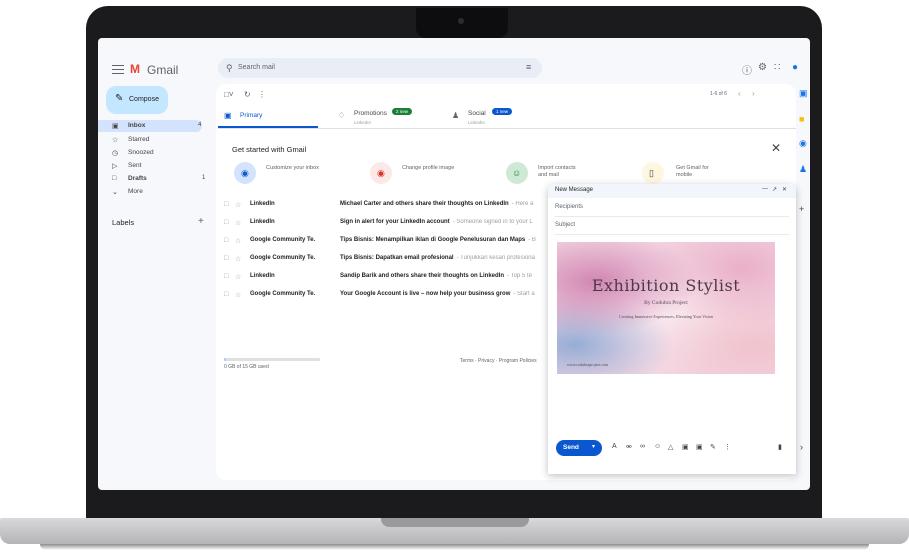 The image size is (909, 553). Describe the element at coordinates (699, 447) in the screenshot. I see `lock-icon: ▣` at that location.